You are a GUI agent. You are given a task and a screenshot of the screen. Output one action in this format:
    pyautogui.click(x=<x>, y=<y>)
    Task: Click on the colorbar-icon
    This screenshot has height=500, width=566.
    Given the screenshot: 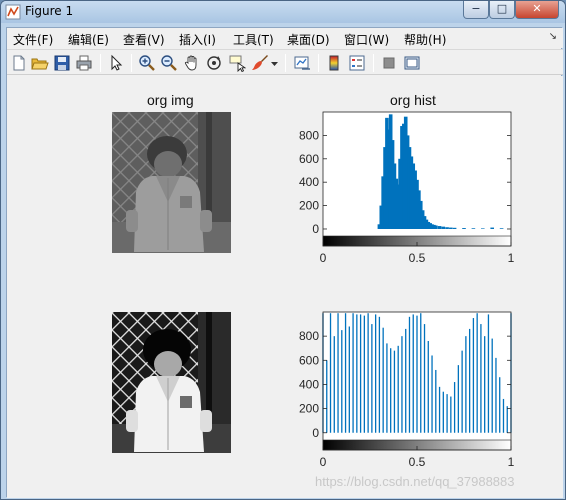 What is the action you would take?
    pyautogui.click(x=334, y=63)
    